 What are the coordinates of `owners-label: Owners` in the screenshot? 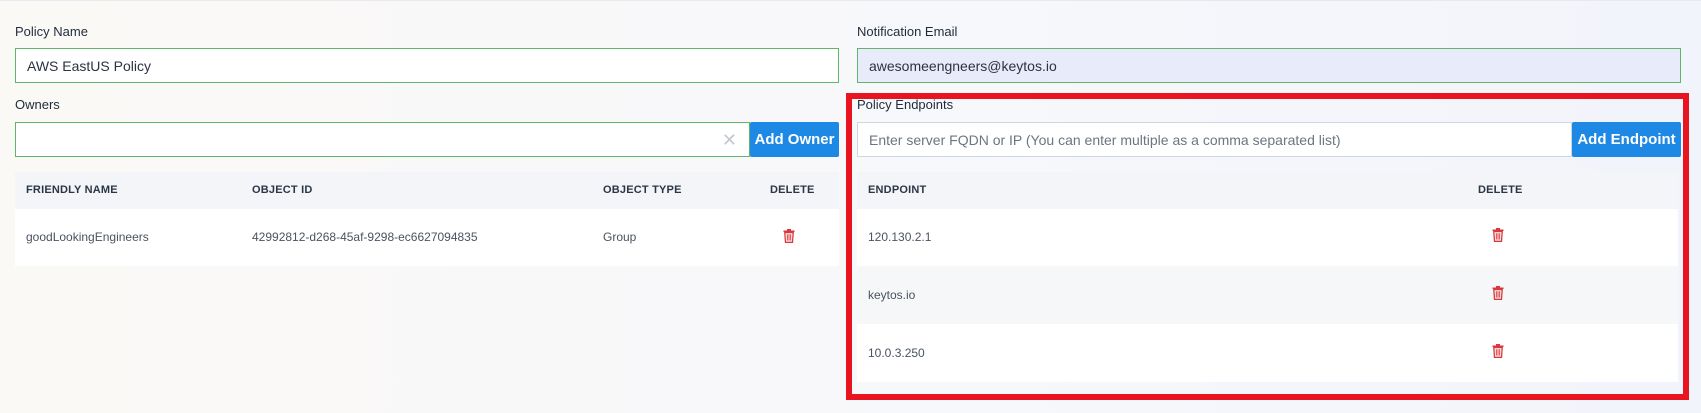 It's located at (37, 104).